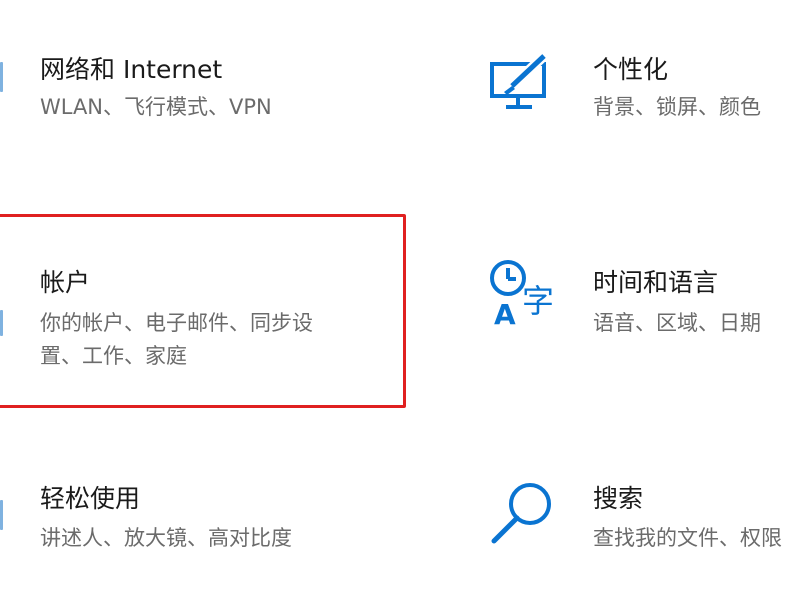 This screenshot has height=600, width=800. What do you see at coordinates (166, 538) in the screenshot?
I see `tile-description: 讲述人、放大镜、高对比度` at bounding box center [166, 538].